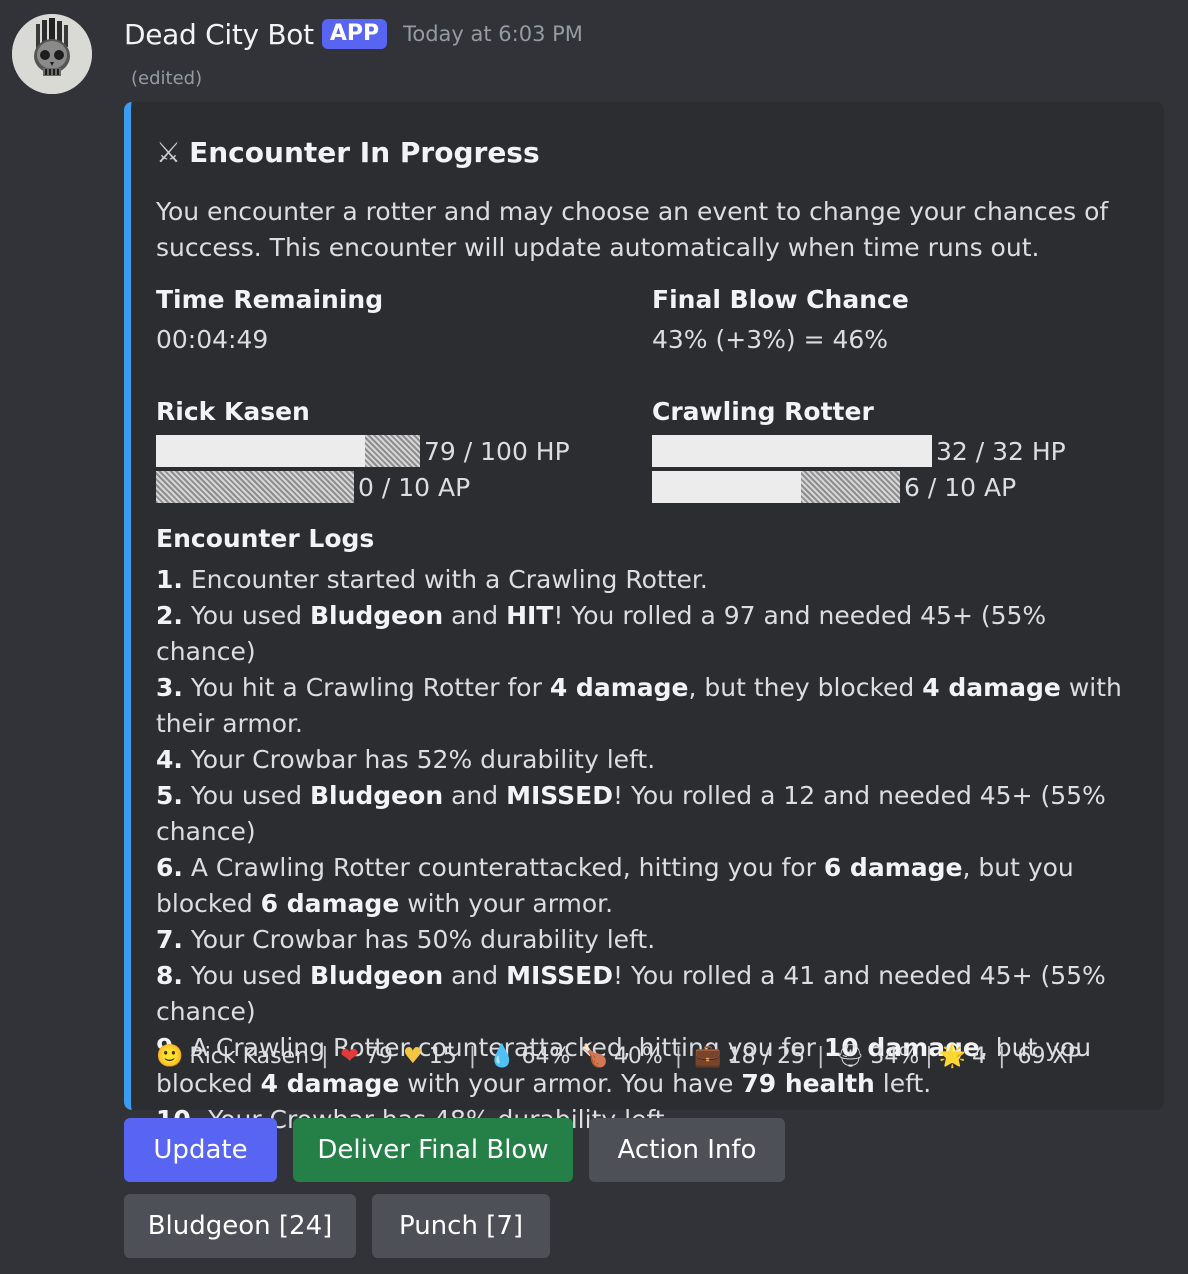 The width and height of the screenshot is (1188, 1274). What do you see at coordinates (169, 579) in the screenshot?
I see `log-number: 1.` at bounding box center [169, 579].